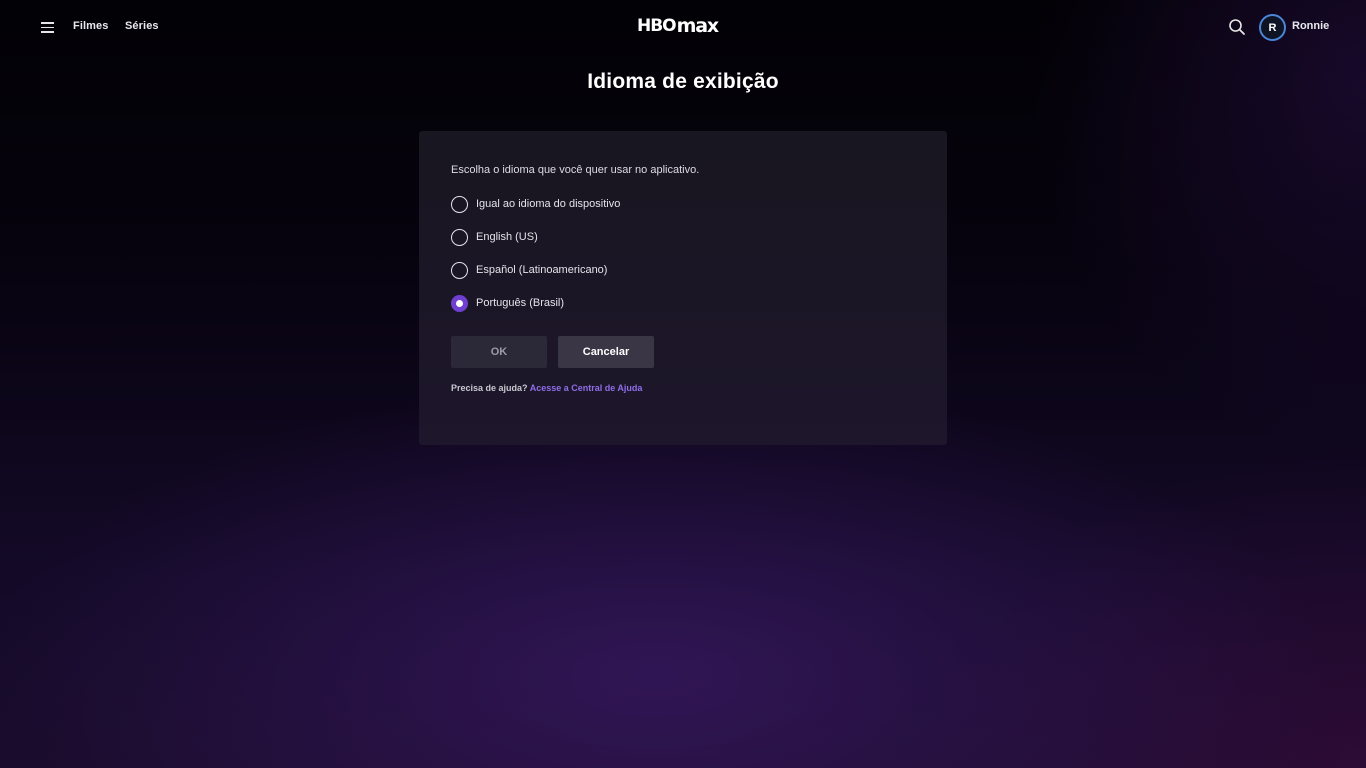 This screenshot has height=768, width=1366. I want to click on hbo-max-logo: HBO max, so click(678, 26).